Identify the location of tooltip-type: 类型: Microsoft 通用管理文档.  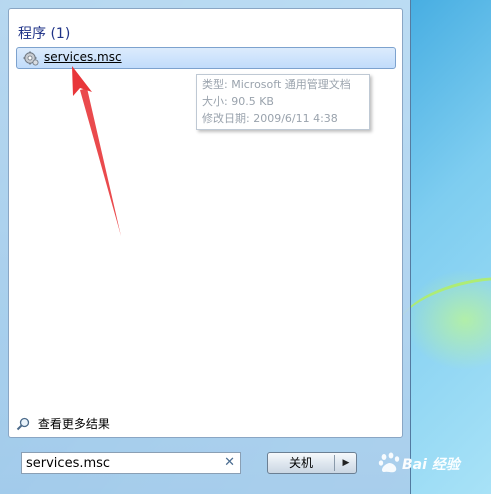
(276, 84).